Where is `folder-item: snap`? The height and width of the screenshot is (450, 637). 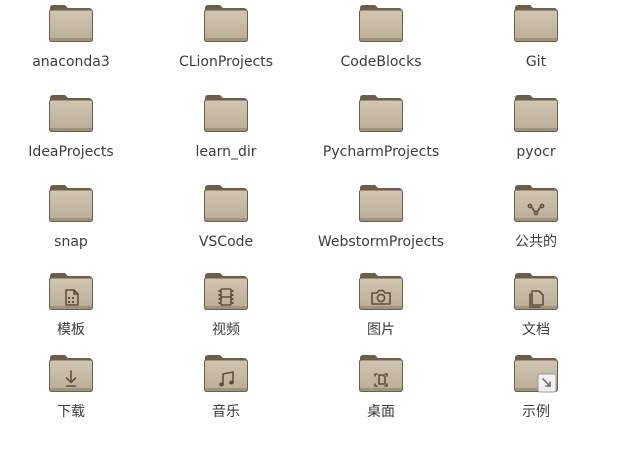
folder-item: snap is located at coordinates (71, 216).